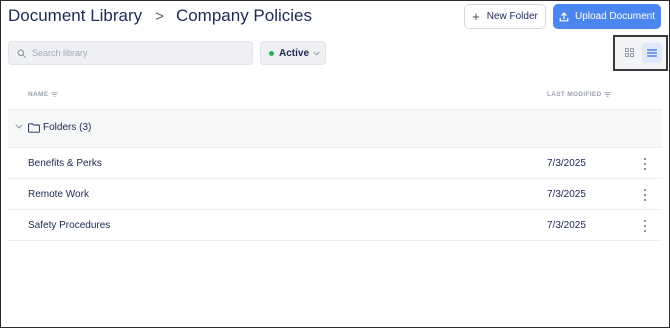 This screenshot has height=328, width=670. Describe the element at coordinates (564, 16) in the screenshot. I see `upload-icon` at that location.